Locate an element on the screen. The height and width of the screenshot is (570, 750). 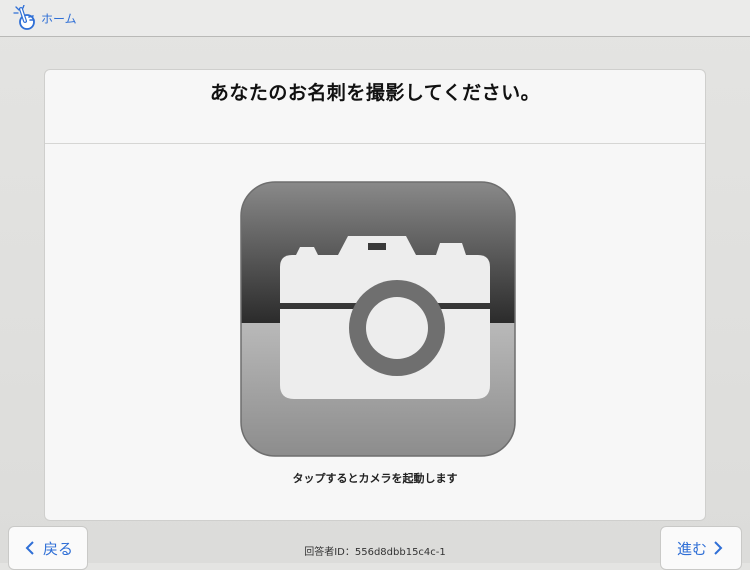
back-label: 戻る is located at coordinates (58, 548).